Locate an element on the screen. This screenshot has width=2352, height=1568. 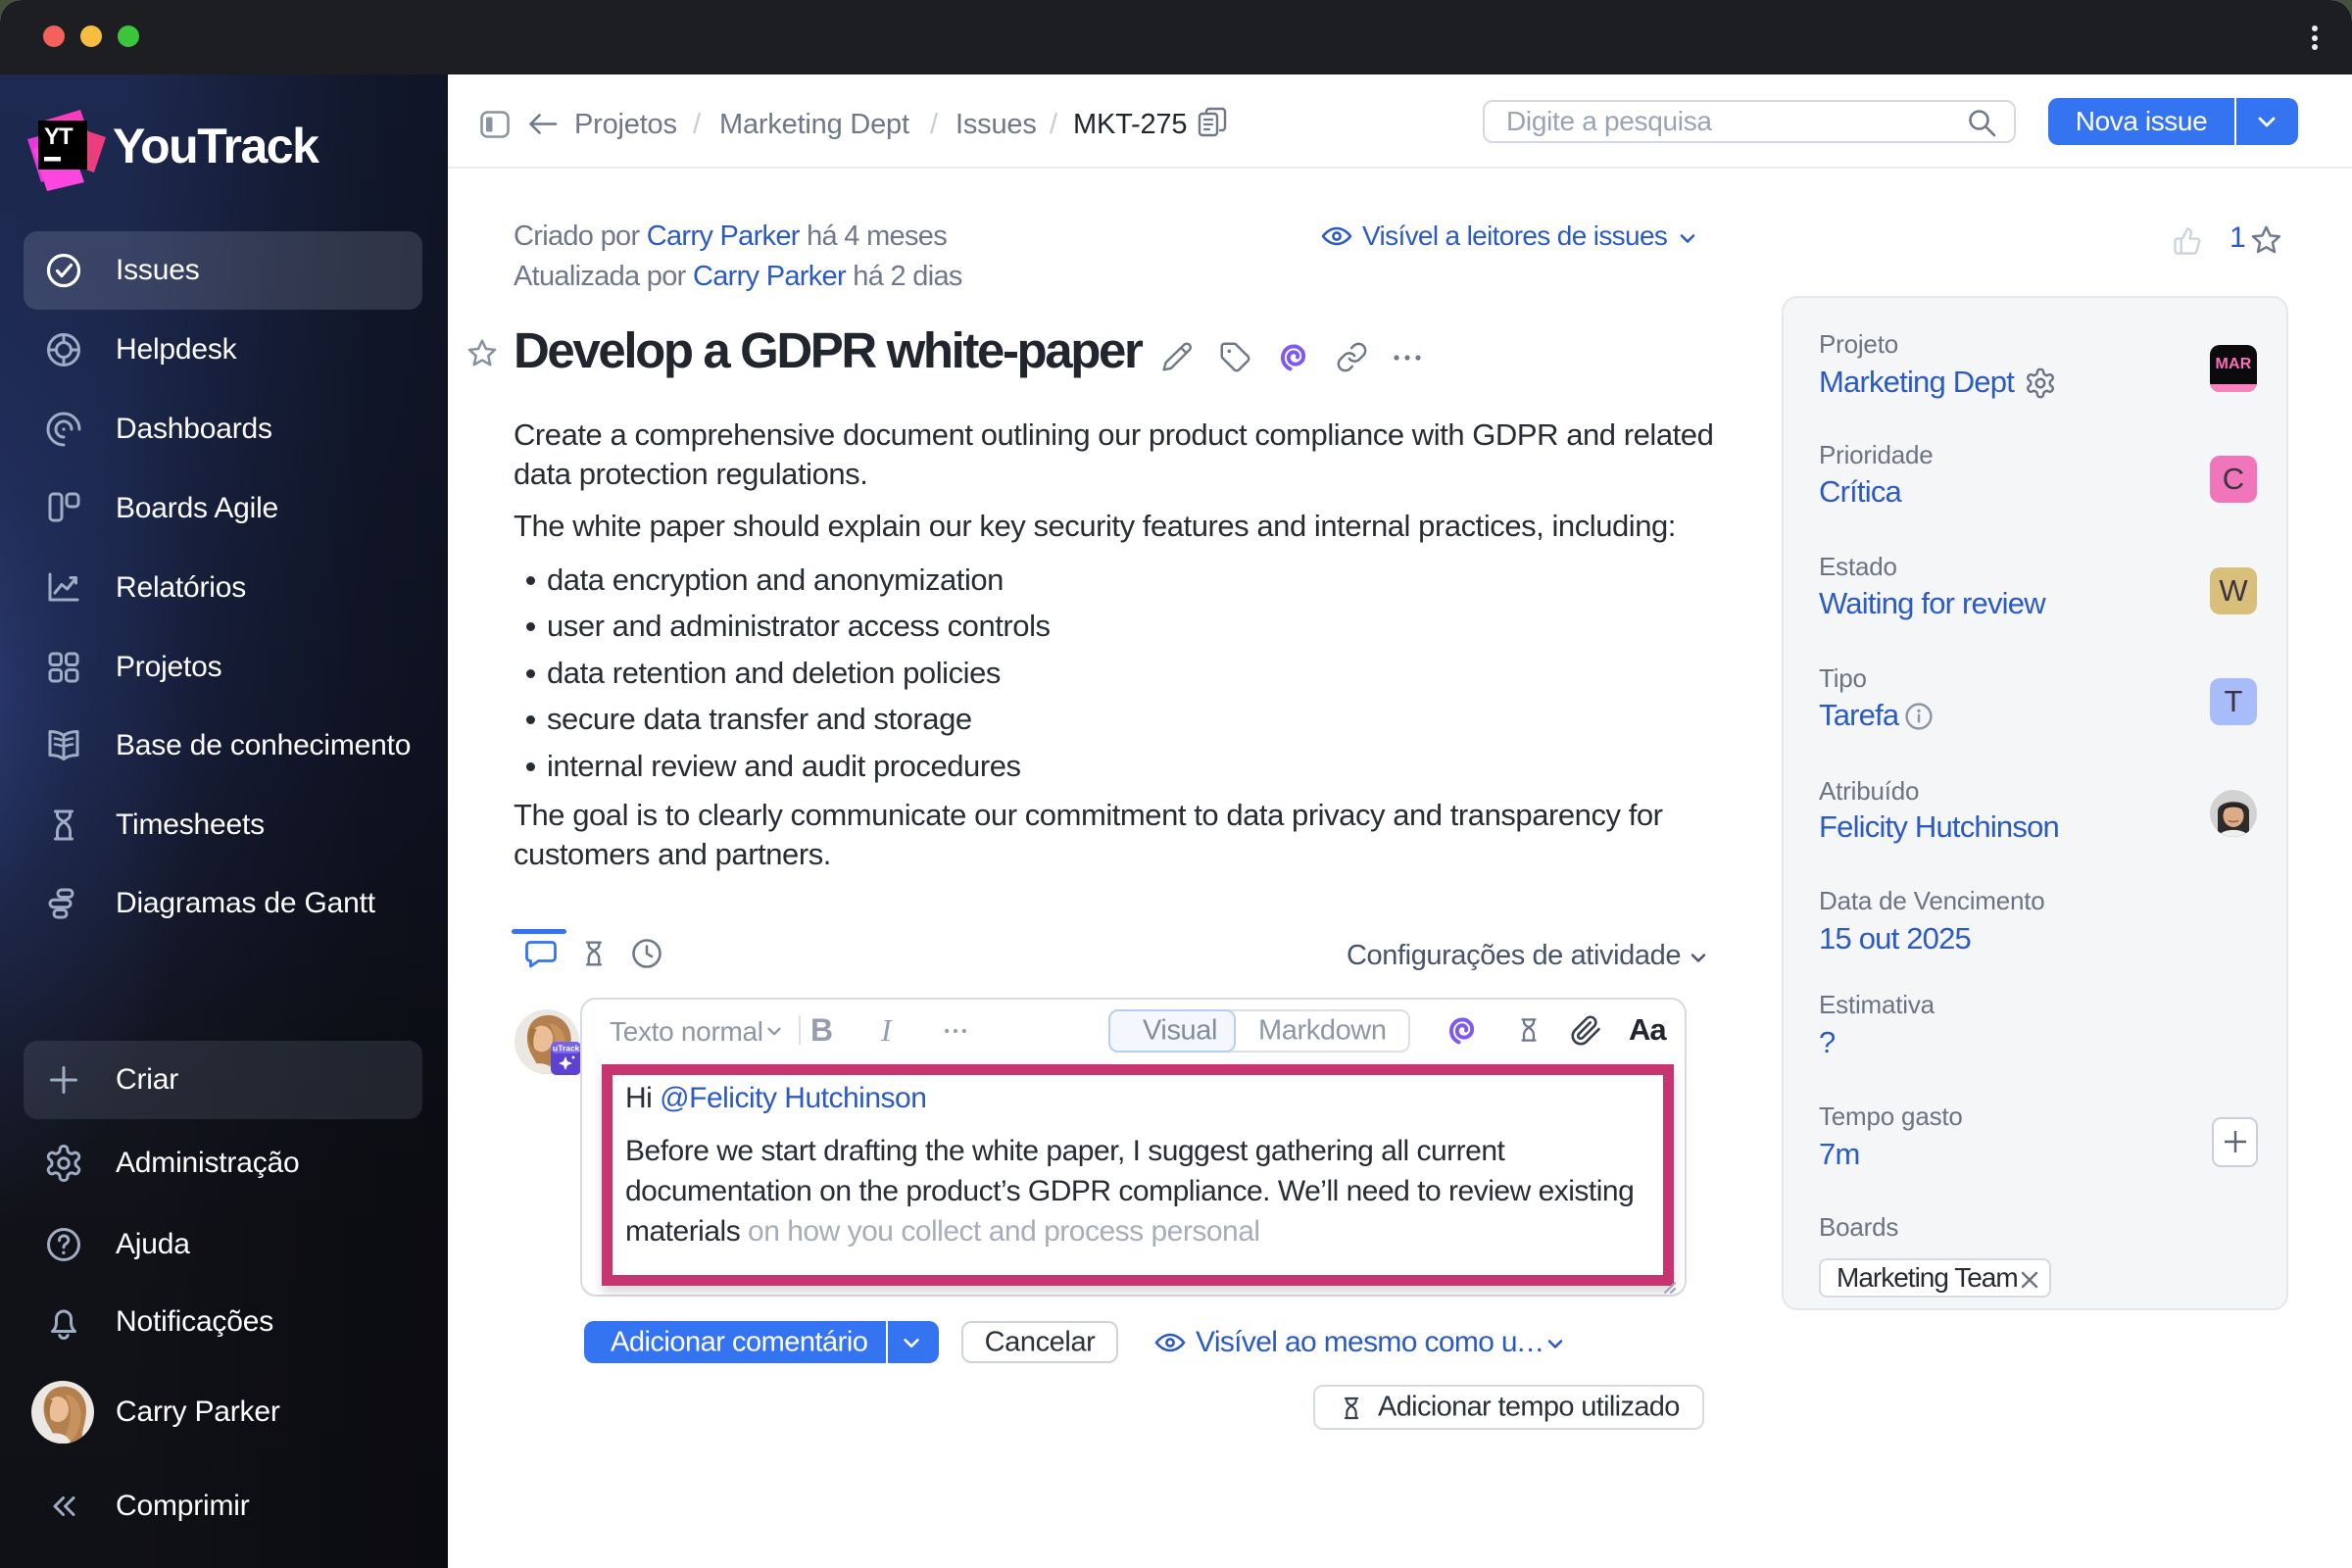
svg-text: YT is located at coordinates (59, 136).